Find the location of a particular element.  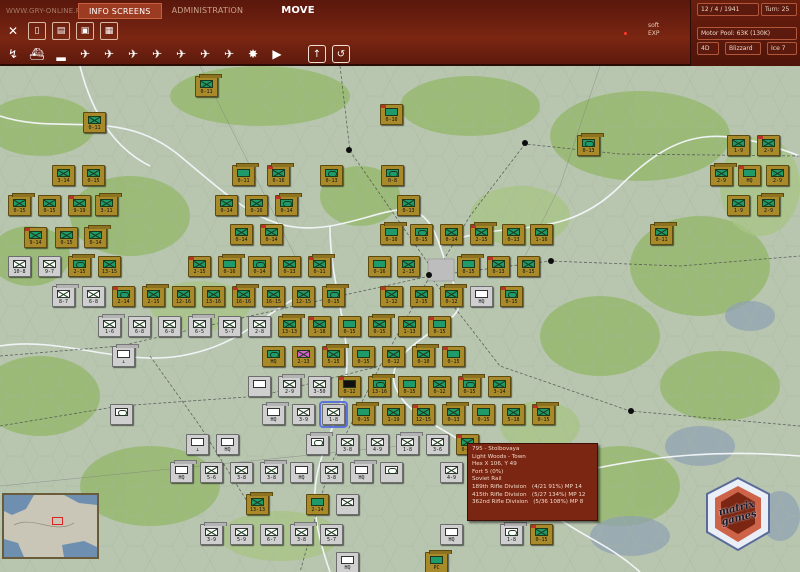

unit-counter: 1-16 is located at coordinates (541, 234).